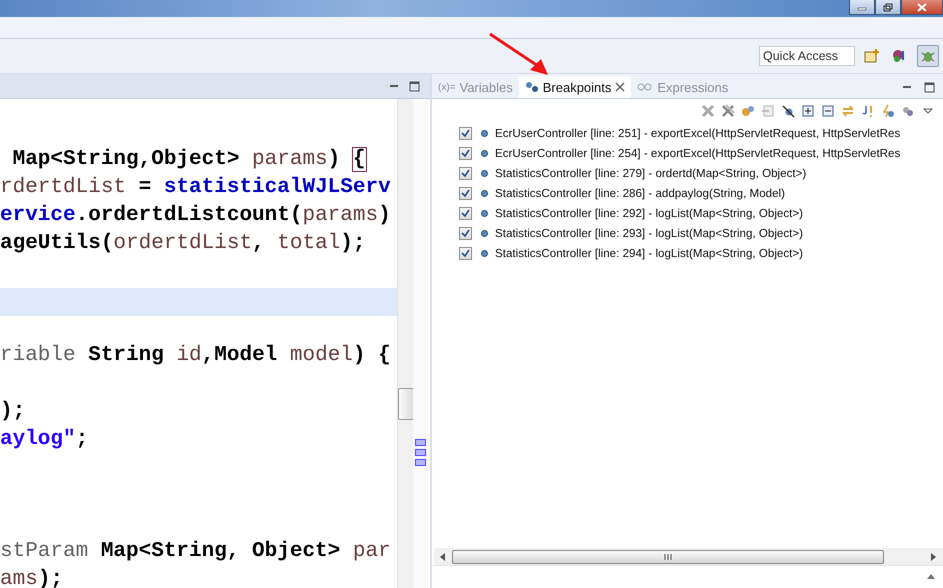 This screenshot has height=588, width=943. Describe the element at coordinates (872, 56) in the screenshot. I see `window-plus-icon` at that location.